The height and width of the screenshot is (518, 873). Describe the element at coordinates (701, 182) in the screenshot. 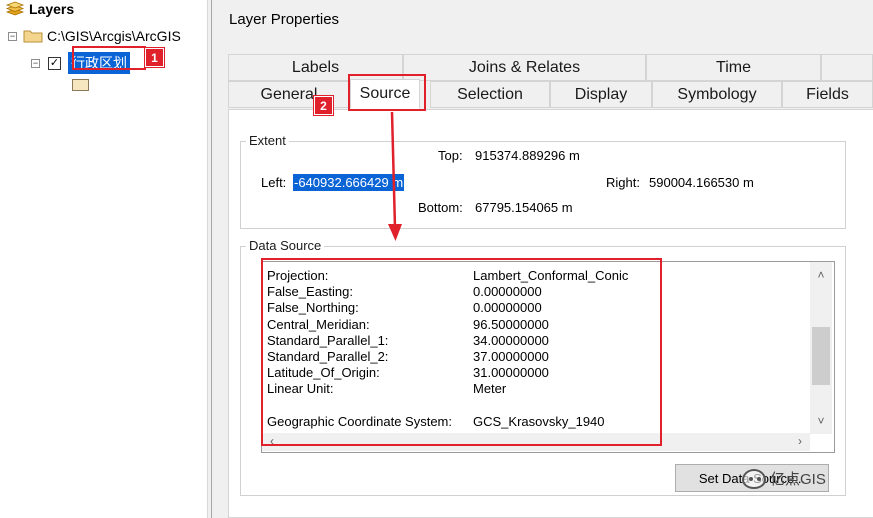

I see `extent-right-value: 590004.166530 m` at that location.